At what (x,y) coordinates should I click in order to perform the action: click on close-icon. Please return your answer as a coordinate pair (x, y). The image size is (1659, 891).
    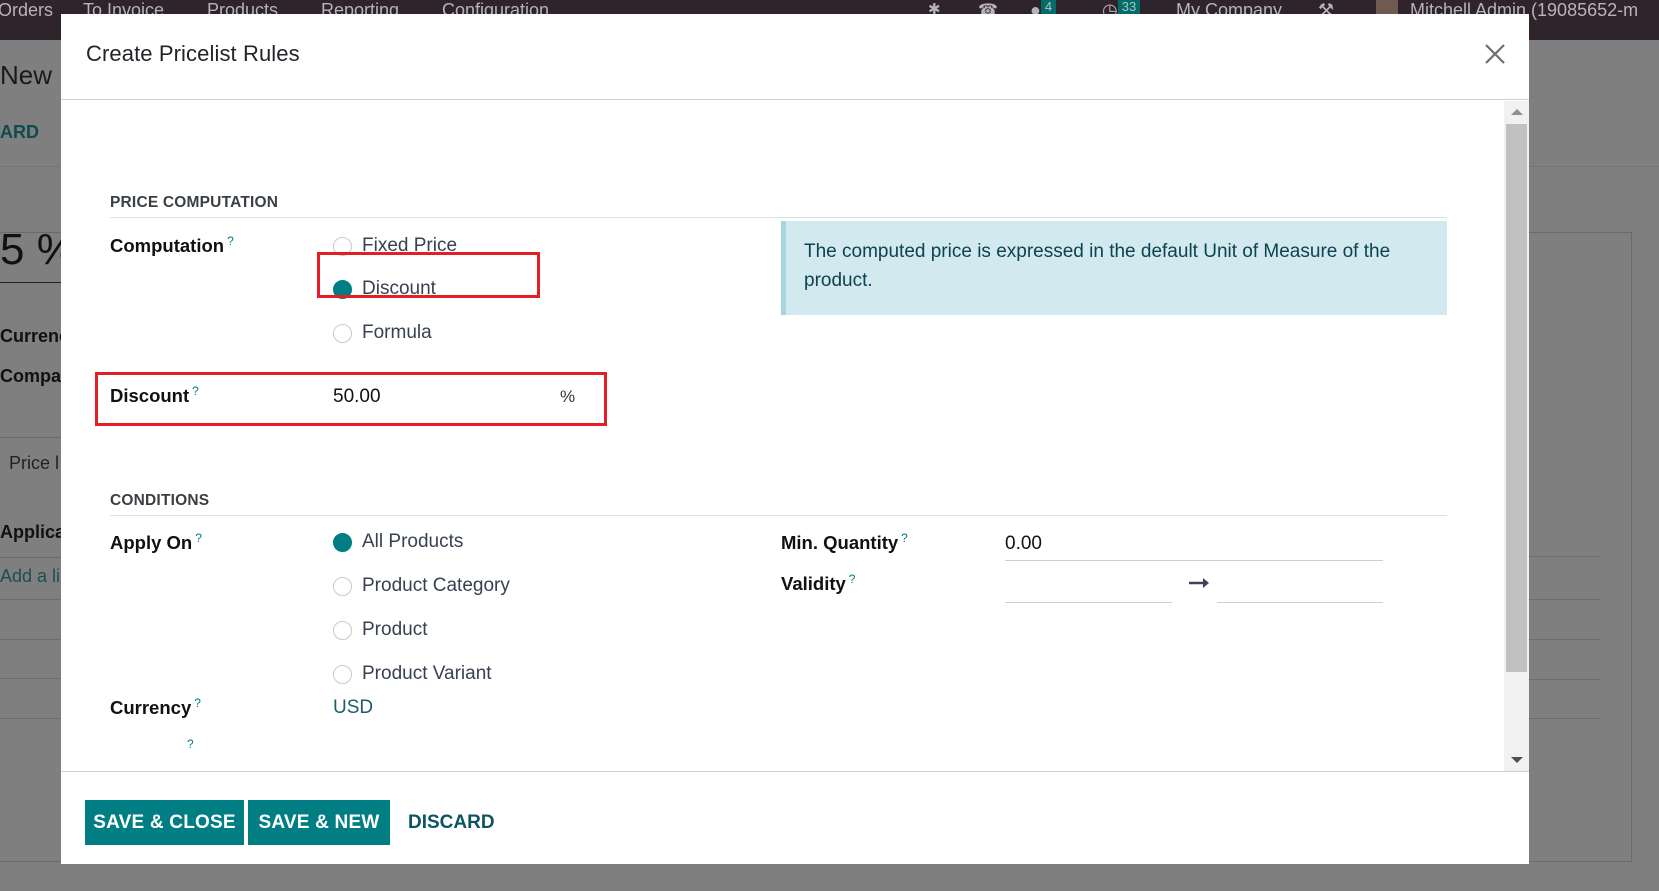
    Looking at the image, I should click on (1495, 54).